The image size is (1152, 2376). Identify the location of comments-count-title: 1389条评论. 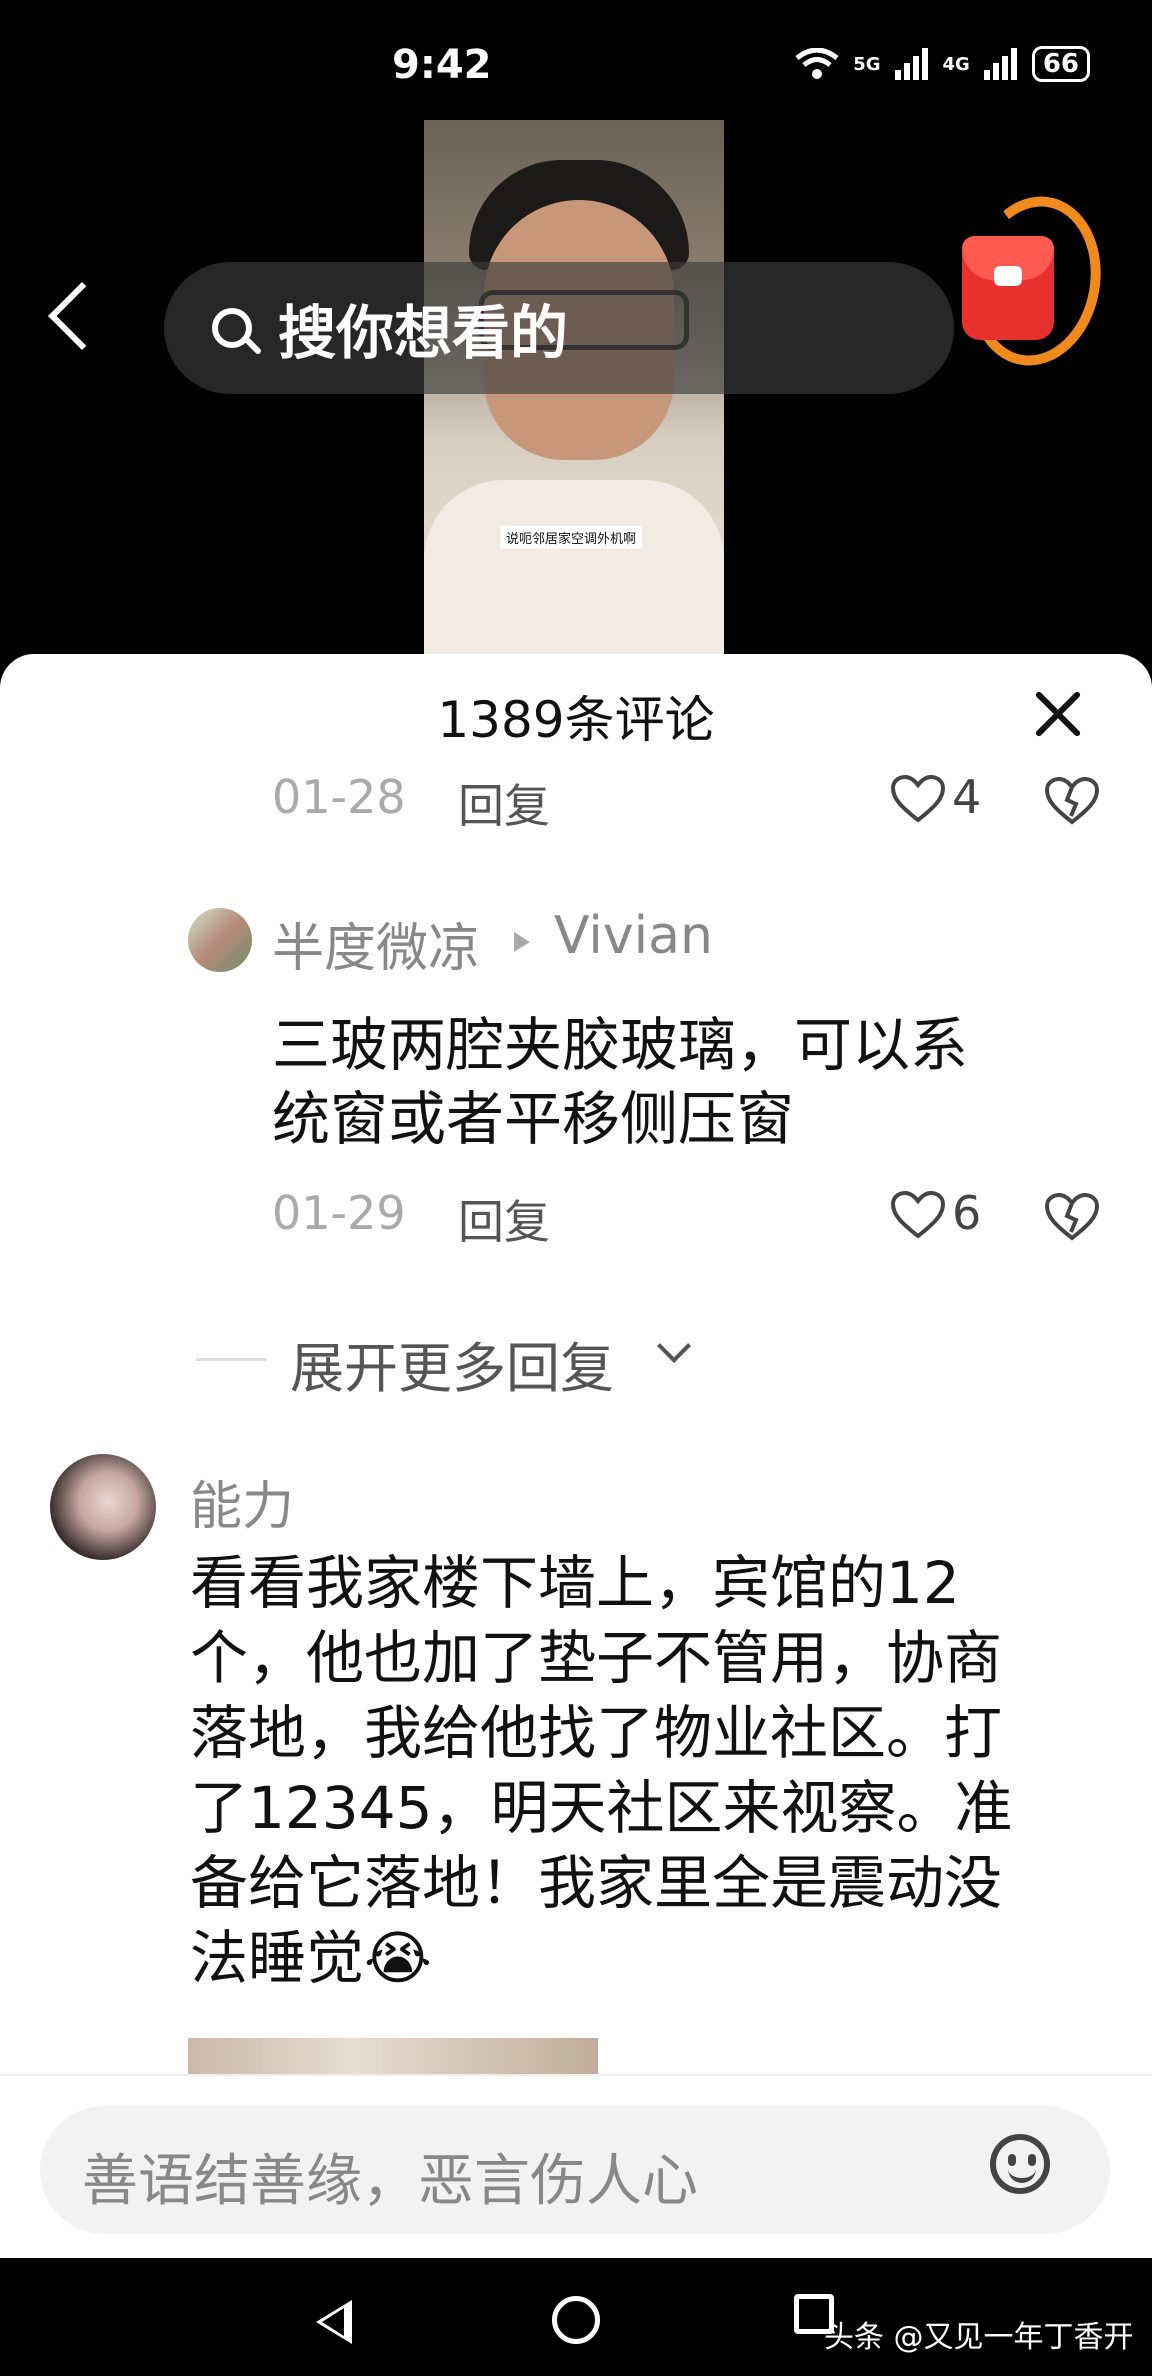
(576, 720).